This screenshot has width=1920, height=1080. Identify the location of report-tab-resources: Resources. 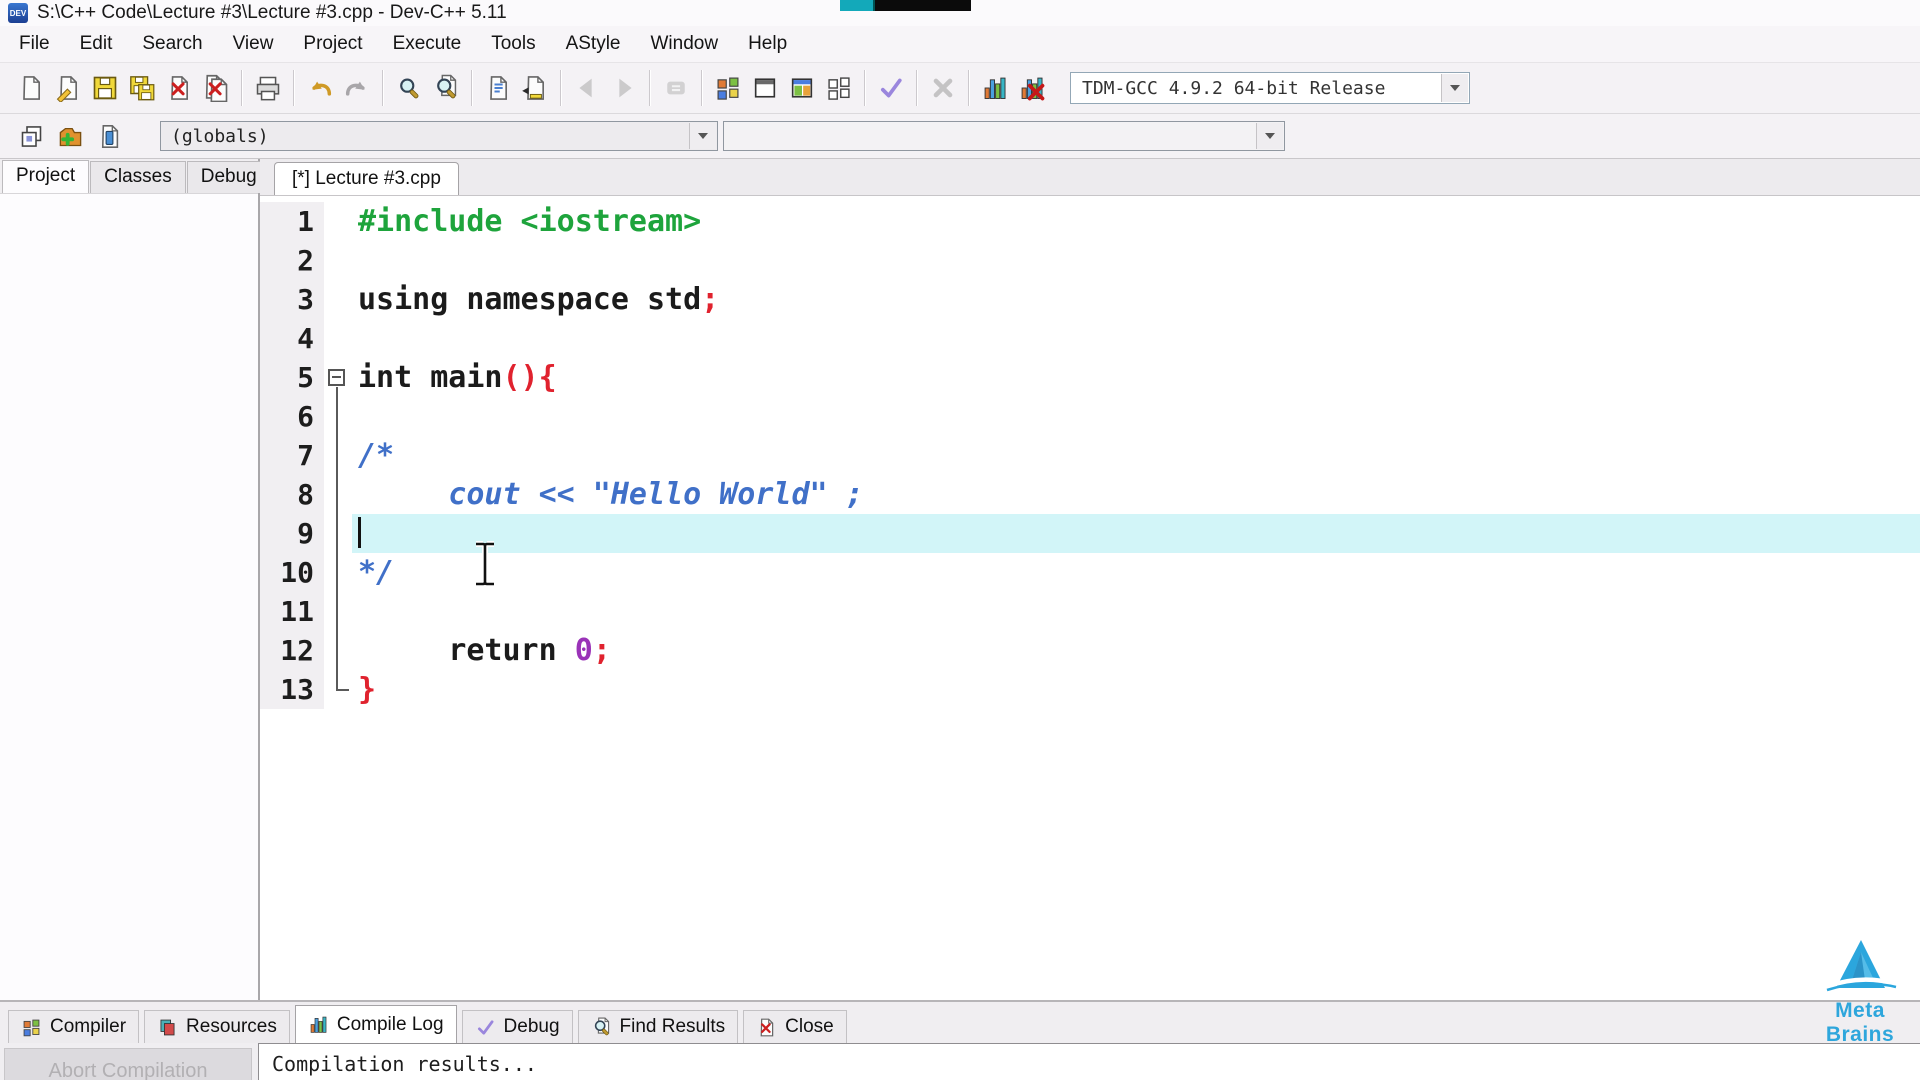
(217, 1026).